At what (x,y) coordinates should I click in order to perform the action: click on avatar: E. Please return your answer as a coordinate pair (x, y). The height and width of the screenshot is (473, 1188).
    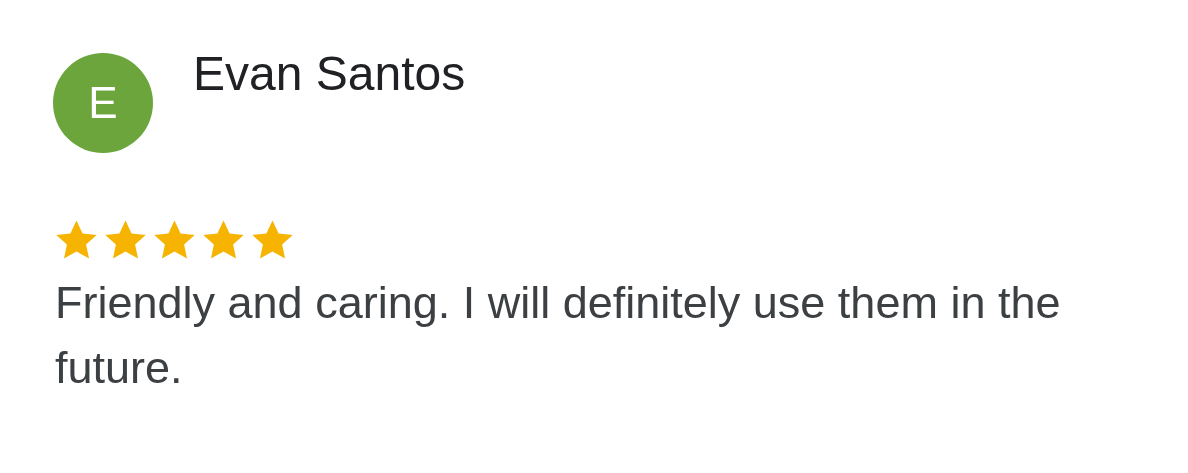
    Looking at the image, I should click on (103, 103).